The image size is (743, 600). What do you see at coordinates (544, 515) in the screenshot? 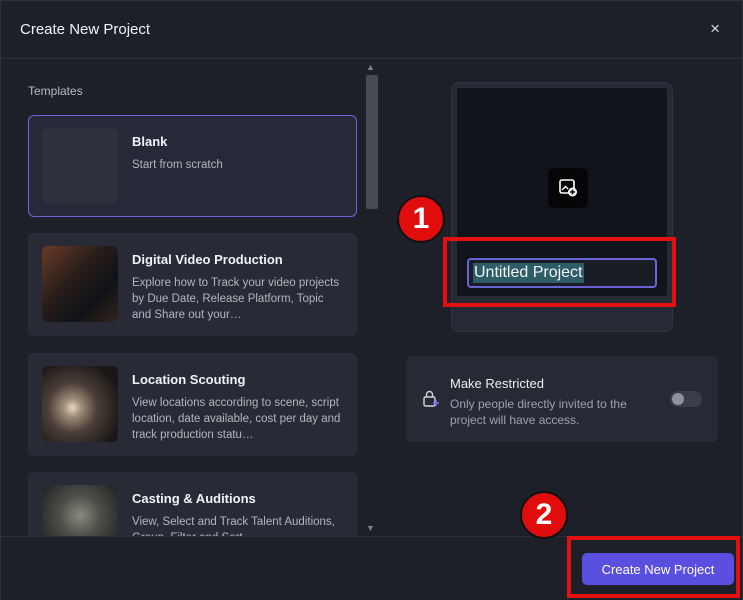
I see `step-badge-2: 2` at bounding box center [544, 515].